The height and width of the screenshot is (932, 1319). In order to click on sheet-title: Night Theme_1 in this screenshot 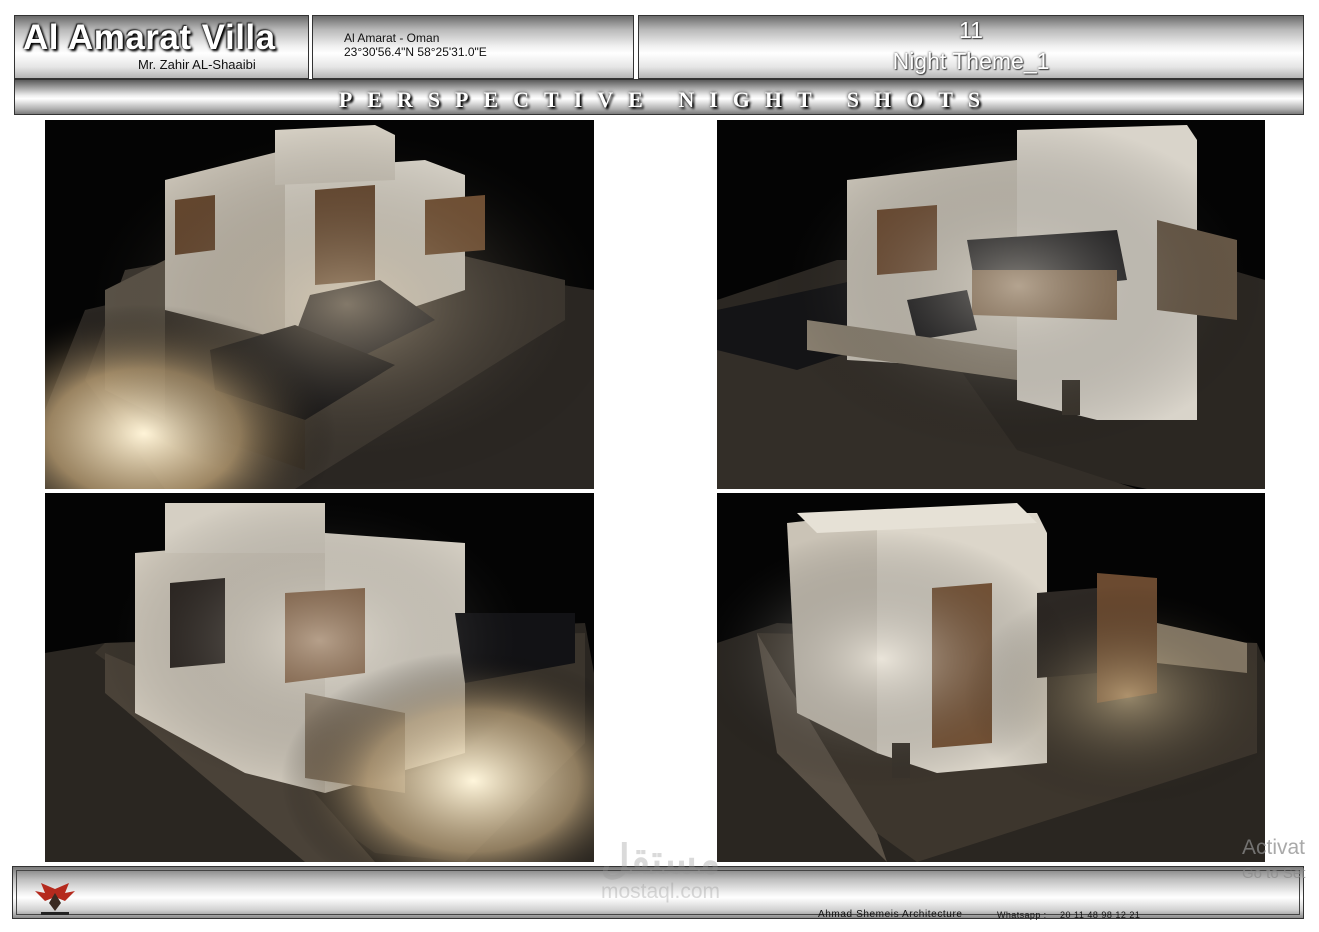, I will do `click(971, 61)`.